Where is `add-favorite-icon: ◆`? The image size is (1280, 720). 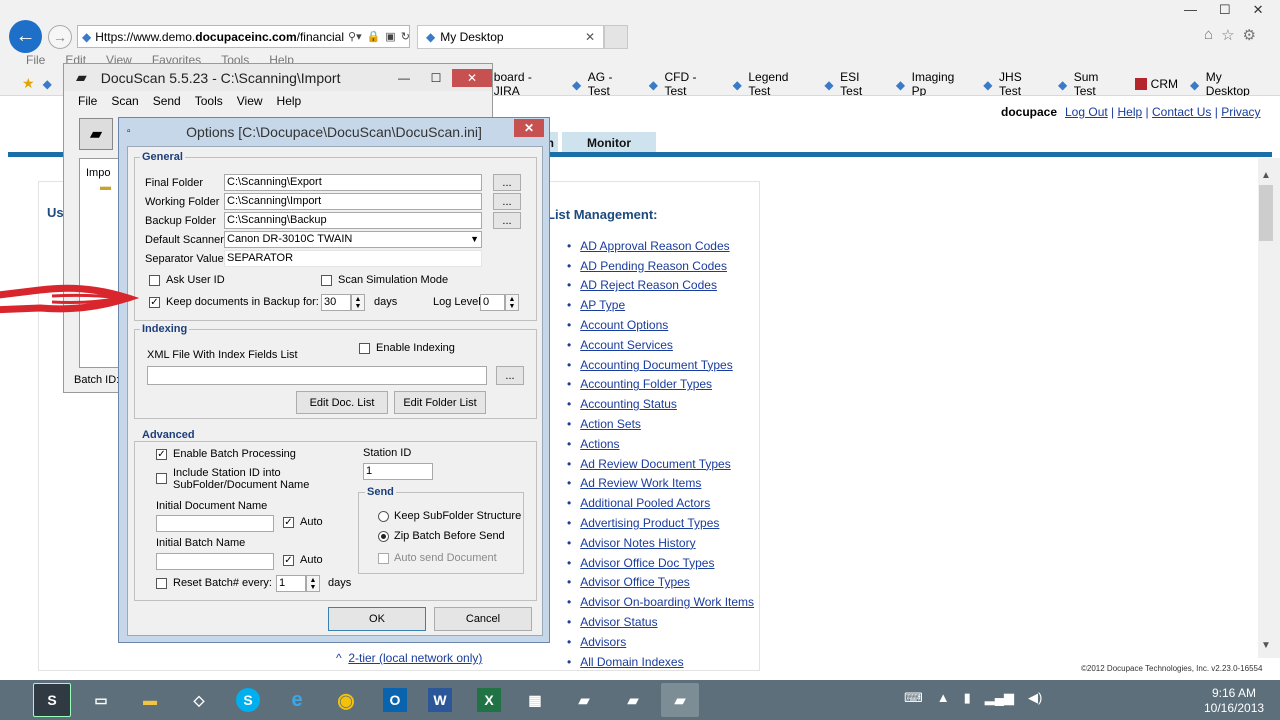 add-favorite-icon: ◆ is located at coordinates (47, 84).